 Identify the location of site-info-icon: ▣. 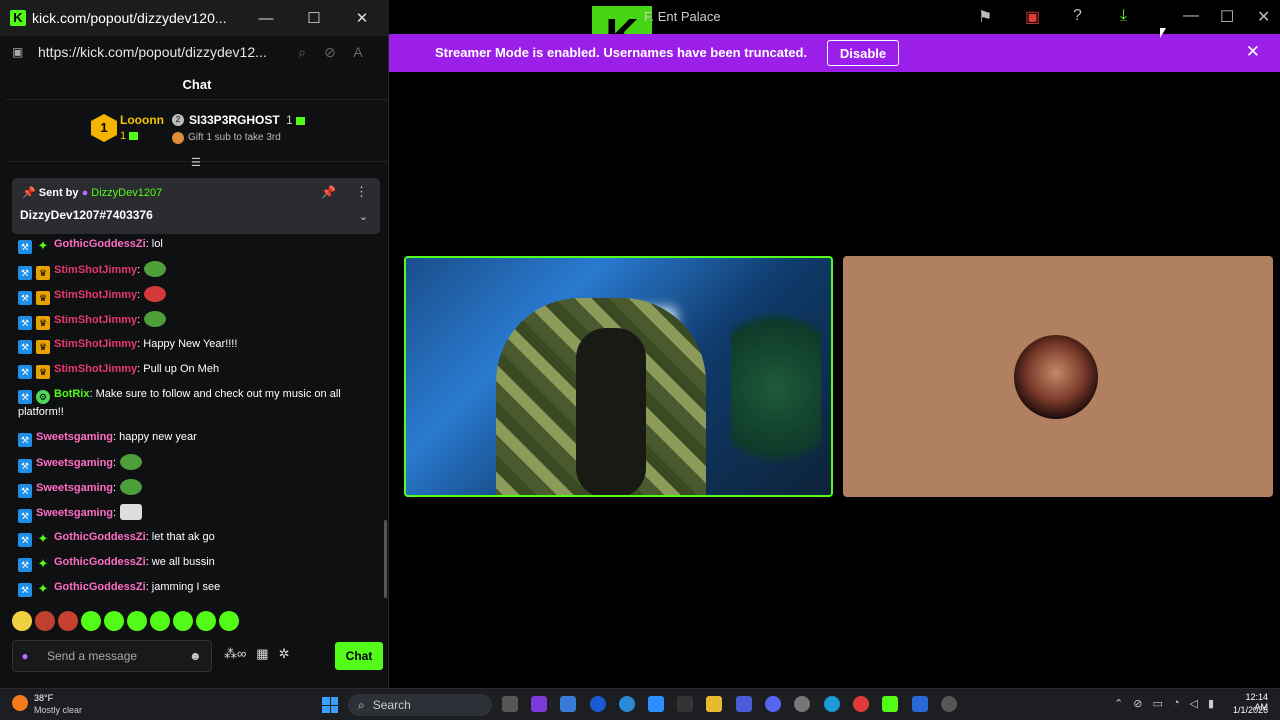
(20, 52).